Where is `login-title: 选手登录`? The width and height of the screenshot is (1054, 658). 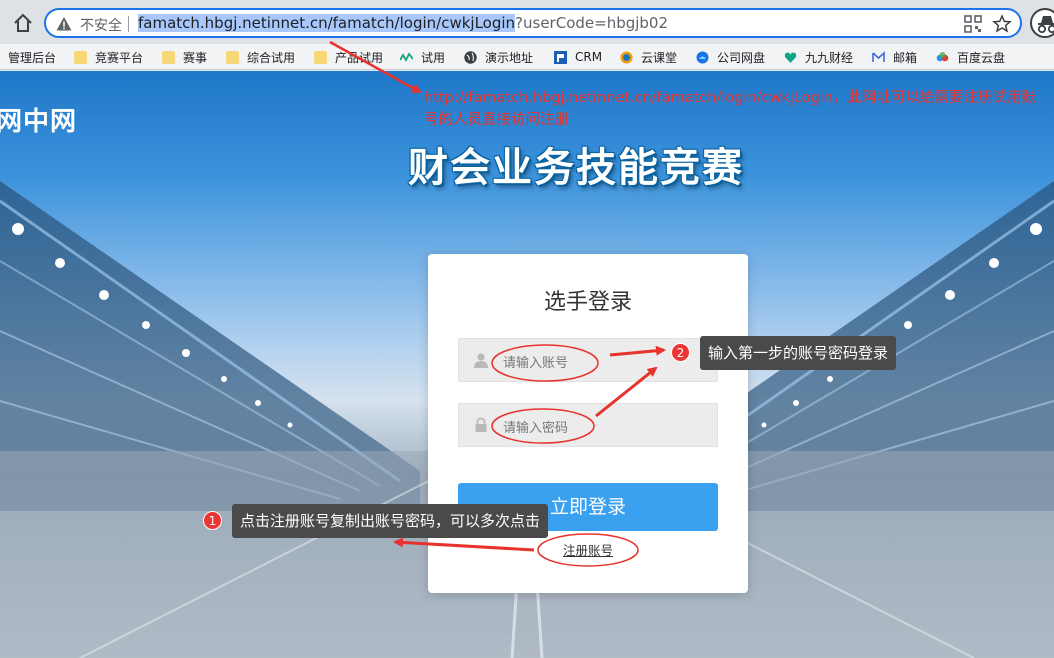 login-title: 选手登录 is located at coordinates (587, 302).